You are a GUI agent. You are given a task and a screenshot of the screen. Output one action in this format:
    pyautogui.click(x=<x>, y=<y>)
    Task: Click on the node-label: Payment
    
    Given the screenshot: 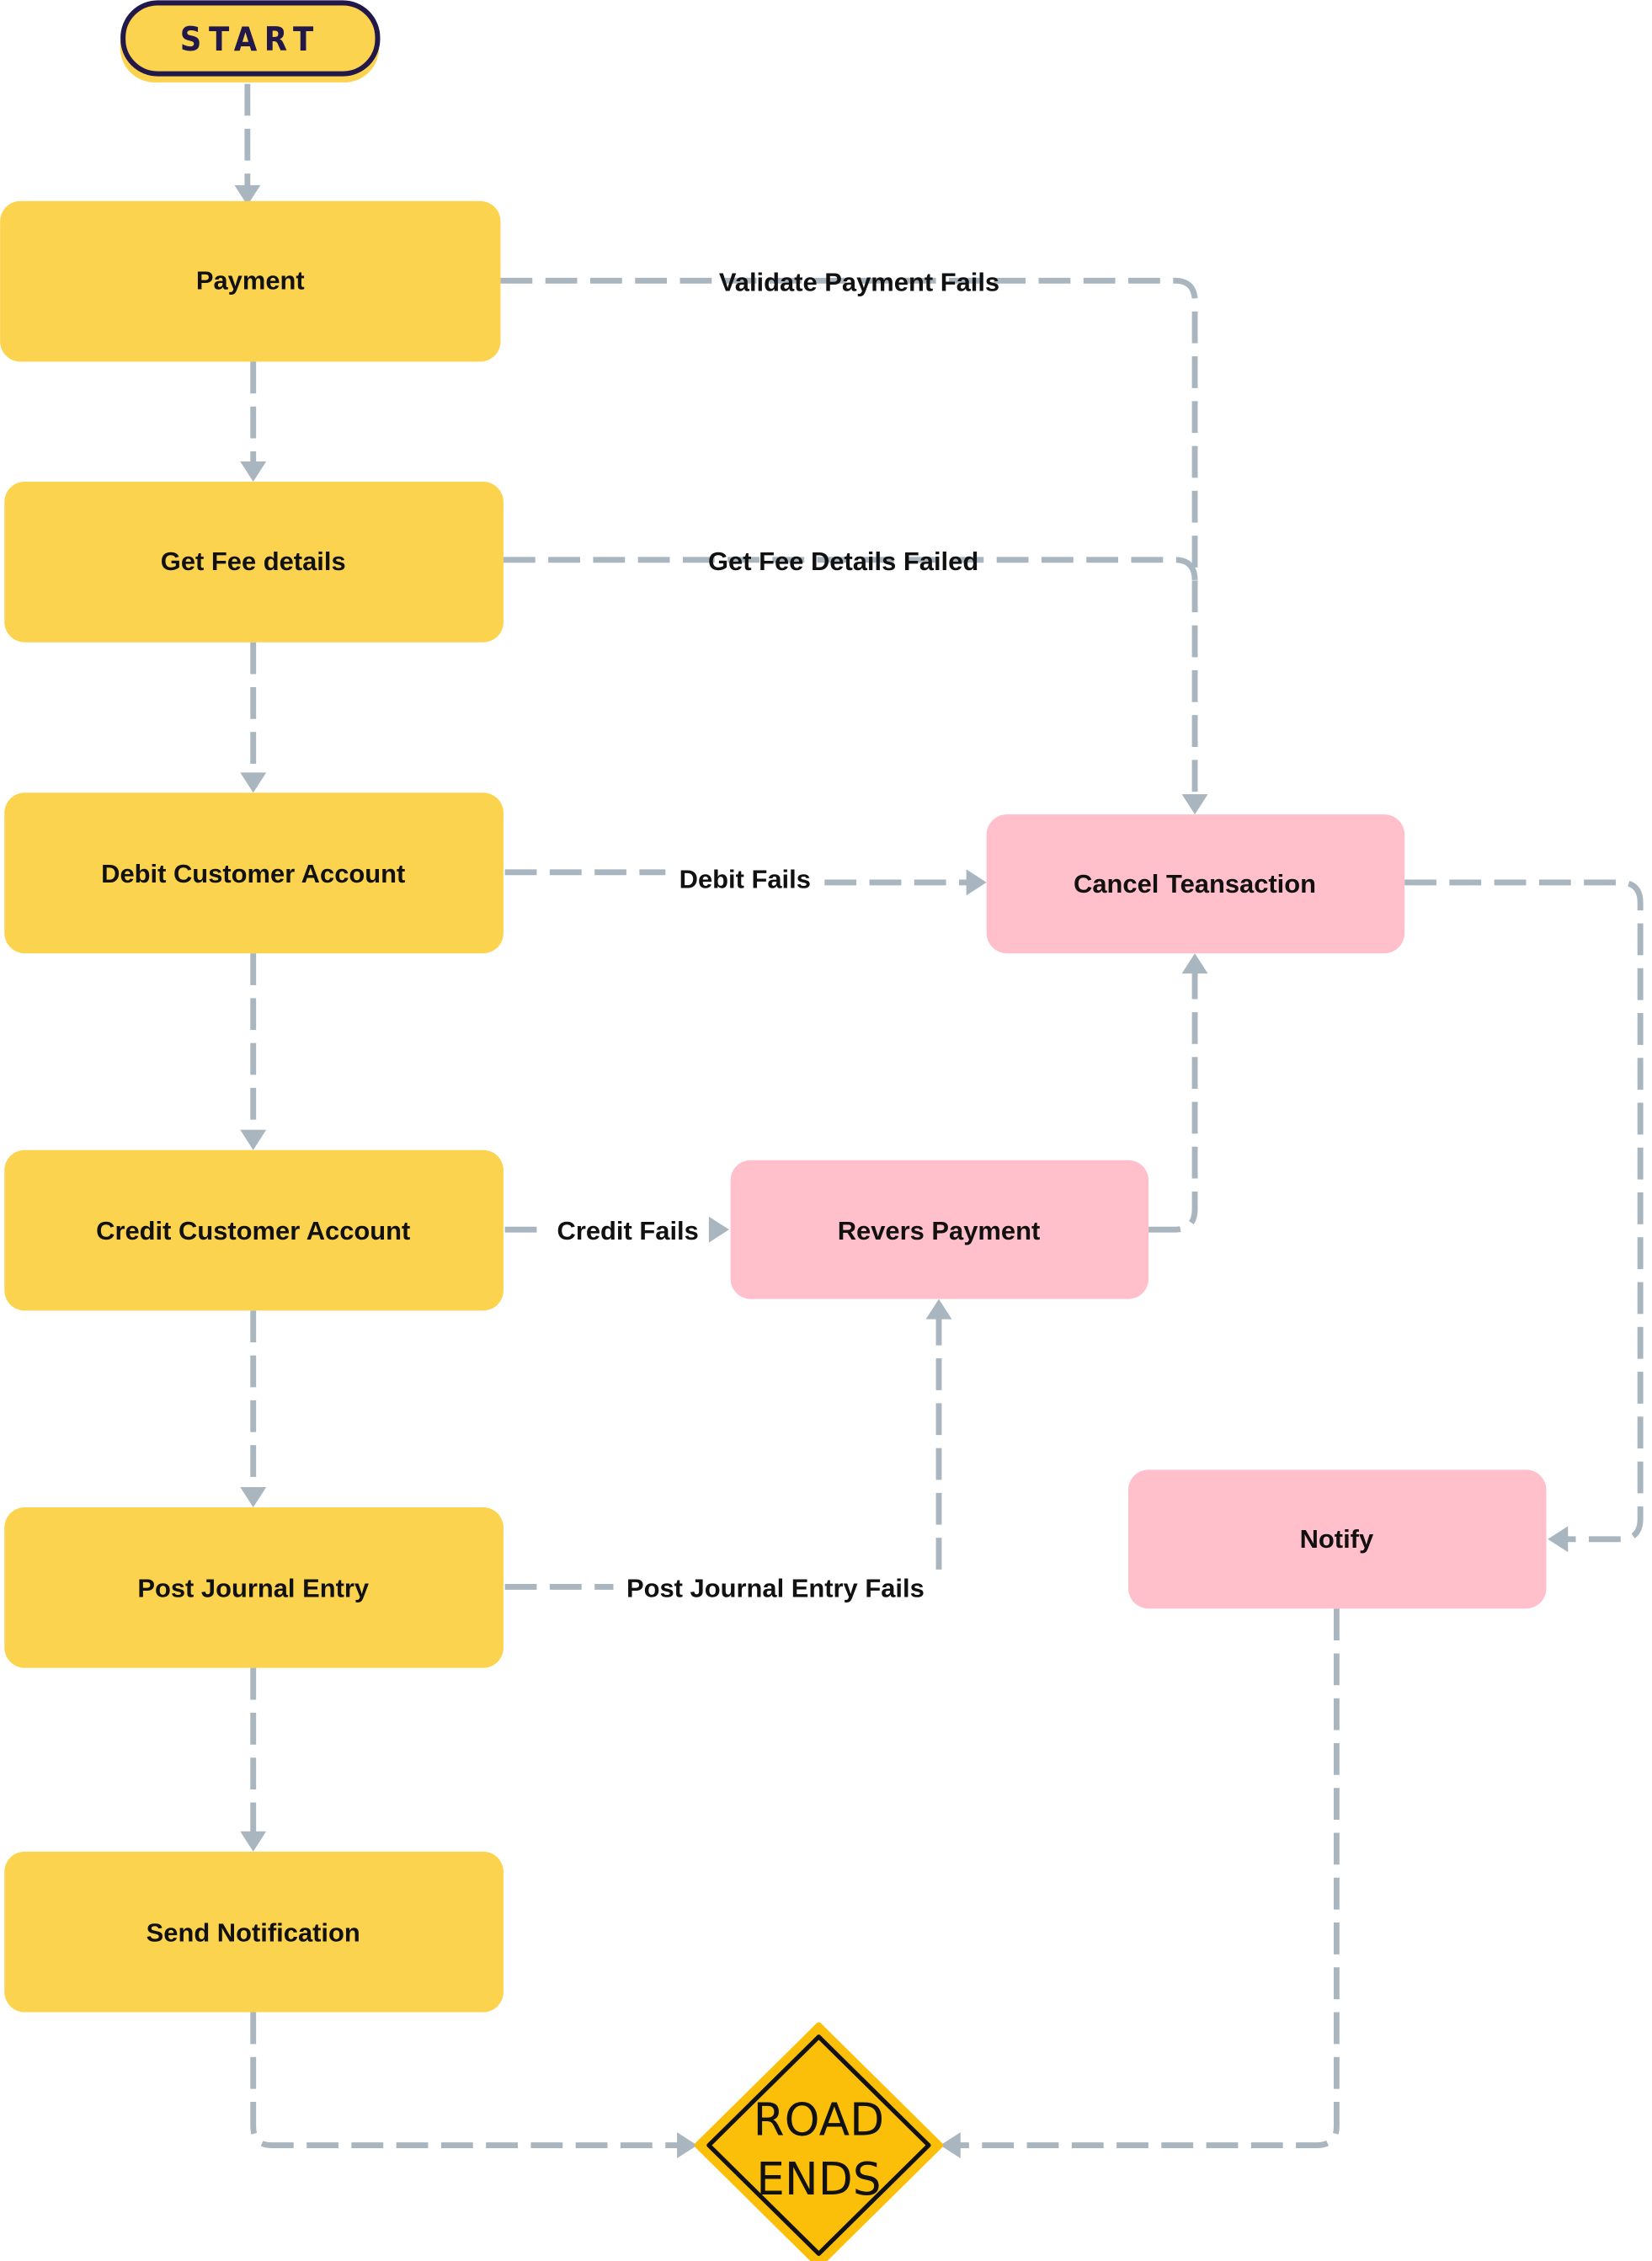 What is the action you would take?
    pyautogui.click(x=251, y=281)
    